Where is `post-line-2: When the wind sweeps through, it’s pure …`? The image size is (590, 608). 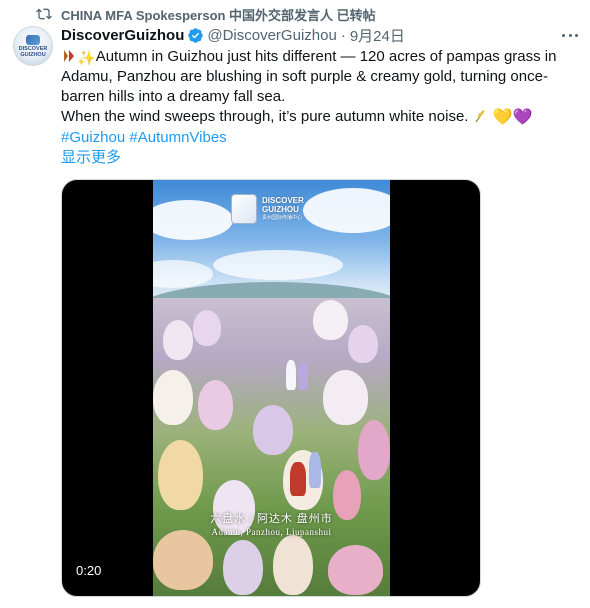 post-line-2: When the wind sweeps through, it’s pure … is located at coordinates (267, 116).